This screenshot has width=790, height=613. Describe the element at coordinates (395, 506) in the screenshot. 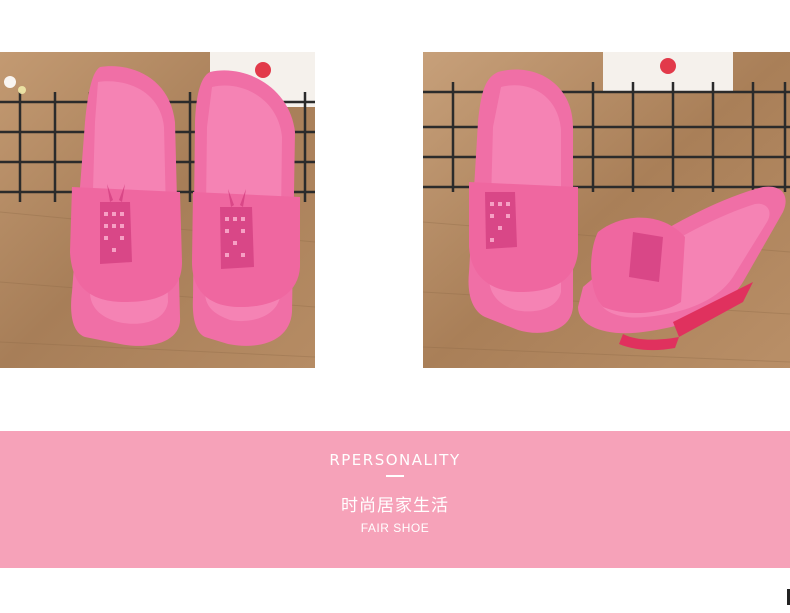

I see `banner-subtitle-cn: 时尚居家生活` at that location.